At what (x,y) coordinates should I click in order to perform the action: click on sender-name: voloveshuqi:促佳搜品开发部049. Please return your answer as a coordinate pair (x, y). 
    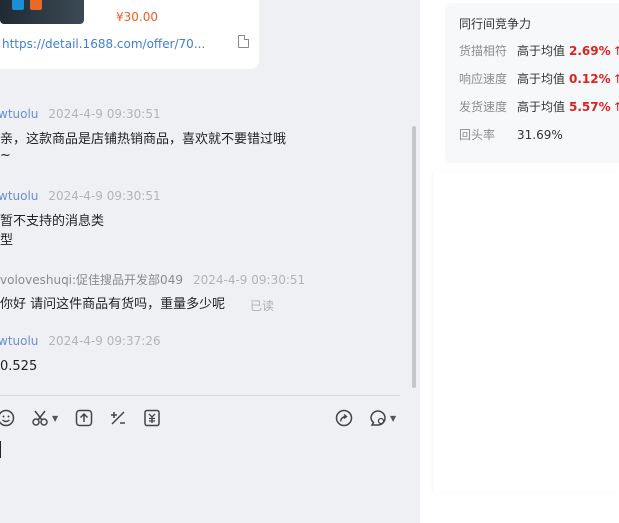
    Looking at the image, I should click on (91, 280).